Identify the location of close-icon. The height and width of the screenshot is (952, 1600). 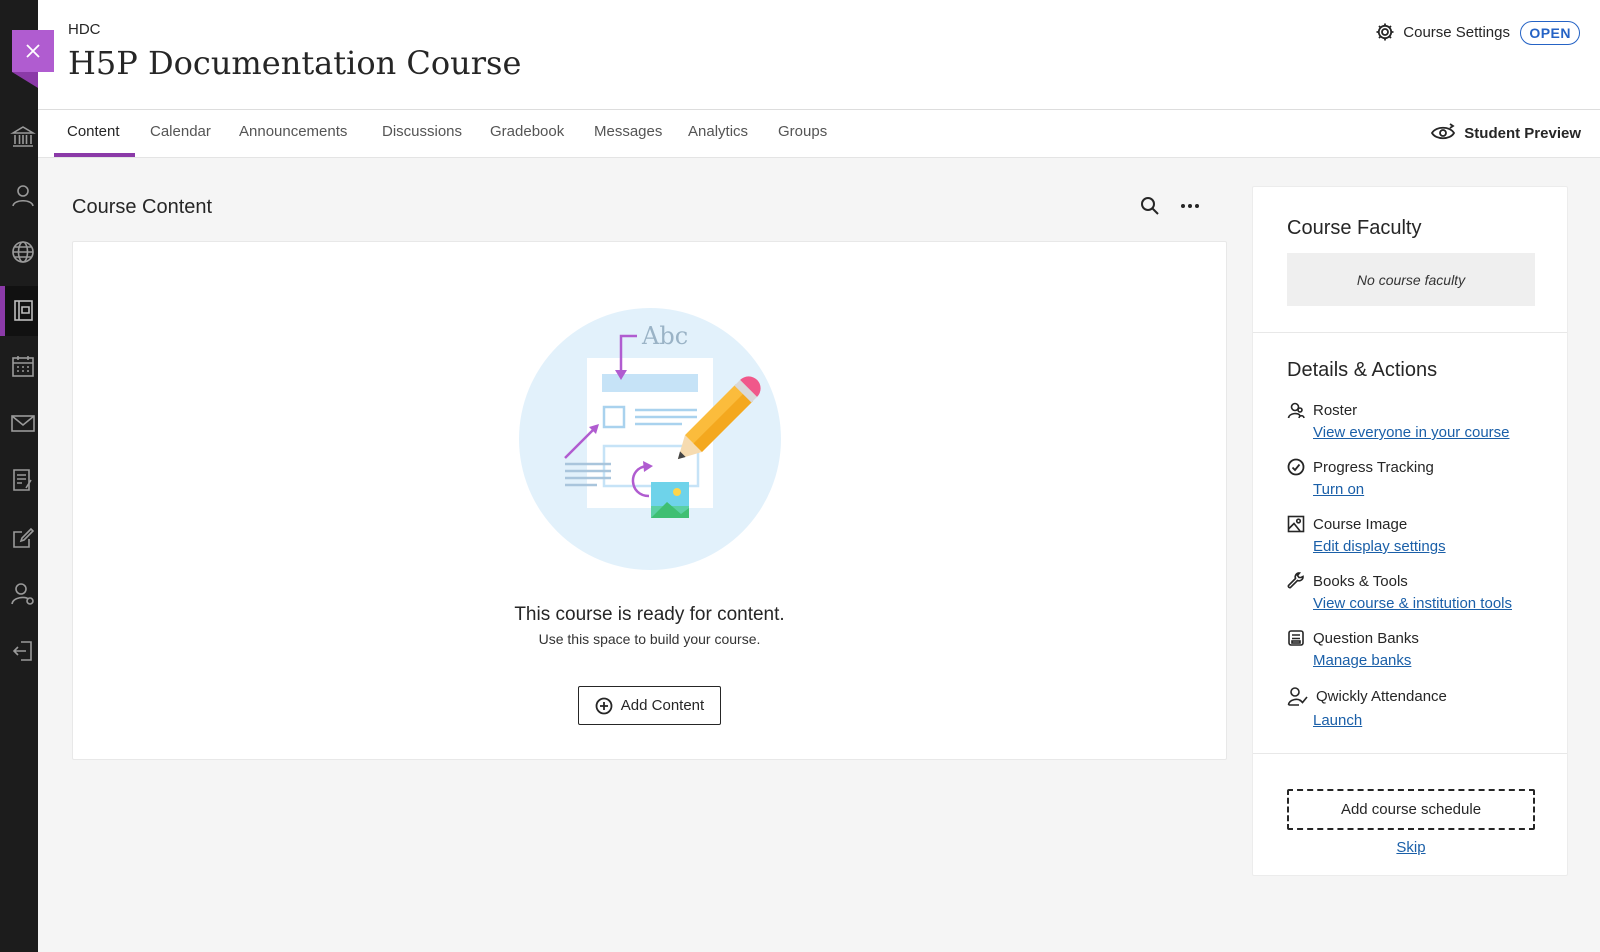
(33, 51).